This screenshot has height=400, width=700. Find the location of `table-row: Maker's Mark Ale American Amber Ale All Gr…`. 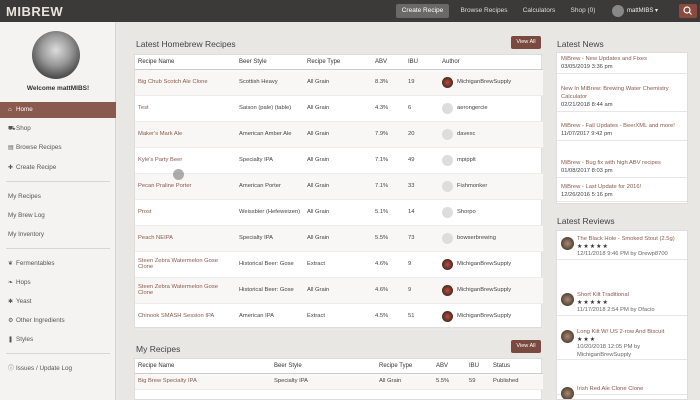

table-row: Maker's Mark Ale American Amber Ale All Gr… is located at coordinates (339, 134).